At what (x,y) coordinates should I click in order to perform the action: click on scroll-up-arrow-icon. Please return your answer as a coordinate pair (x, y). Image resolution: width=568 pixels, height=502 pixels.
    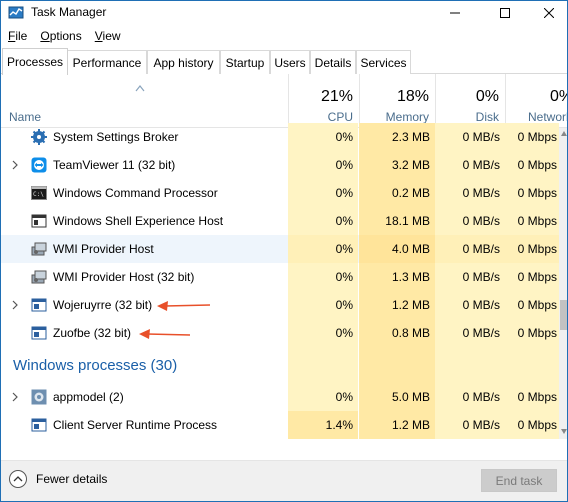
    Looking at the image, I should click on (564, 134).